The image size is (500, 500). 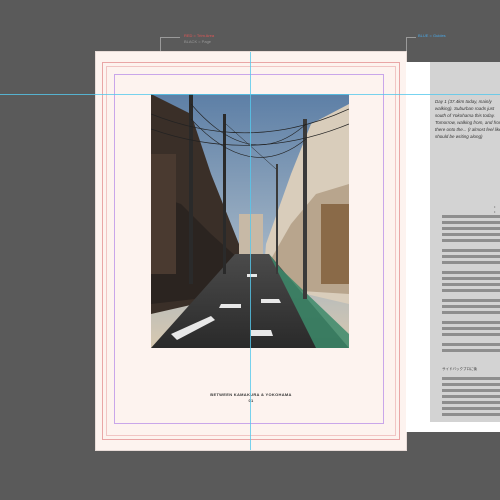 I want to click on guides-legend-label: BLUE = Guides, so click(x=432, y=35).